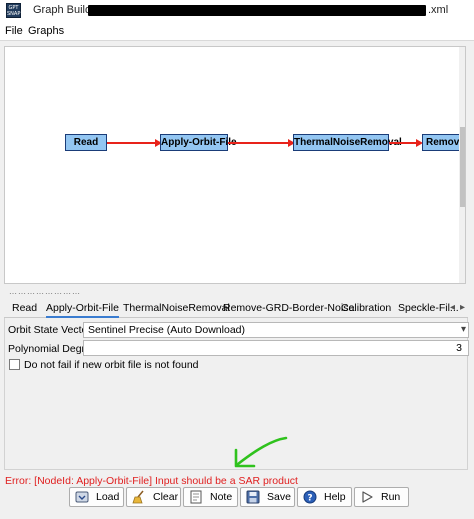 The width and height of the screenshot is (474, 519). I want to click on polynomial-degree-input: 3, so click(276, 348).